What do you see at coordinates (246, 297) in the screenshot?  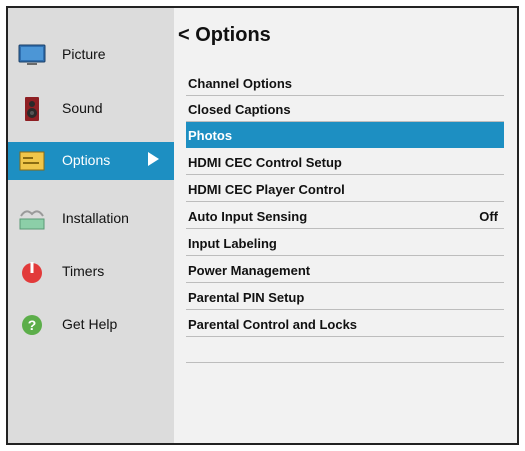 I see `menu-item-label: Parental PIN Setup` at bounding box center [246, 297].